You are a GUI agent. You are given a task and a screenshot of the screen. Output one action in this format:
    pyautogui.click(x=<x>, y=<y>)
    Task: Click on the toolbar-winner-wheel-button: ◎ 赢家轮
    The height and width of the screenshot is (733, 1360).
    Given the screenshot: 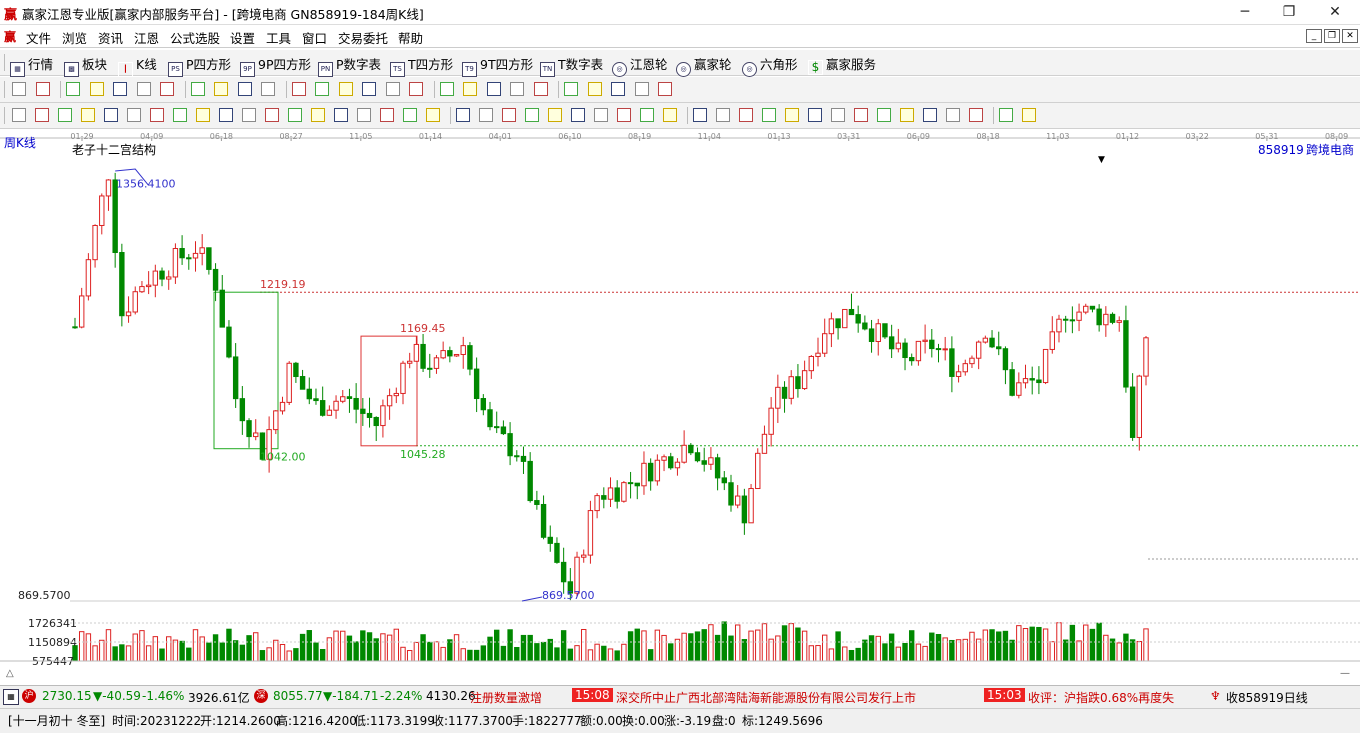 What is the action you would take?
    pyautogui.click(x=704, y=65)
    